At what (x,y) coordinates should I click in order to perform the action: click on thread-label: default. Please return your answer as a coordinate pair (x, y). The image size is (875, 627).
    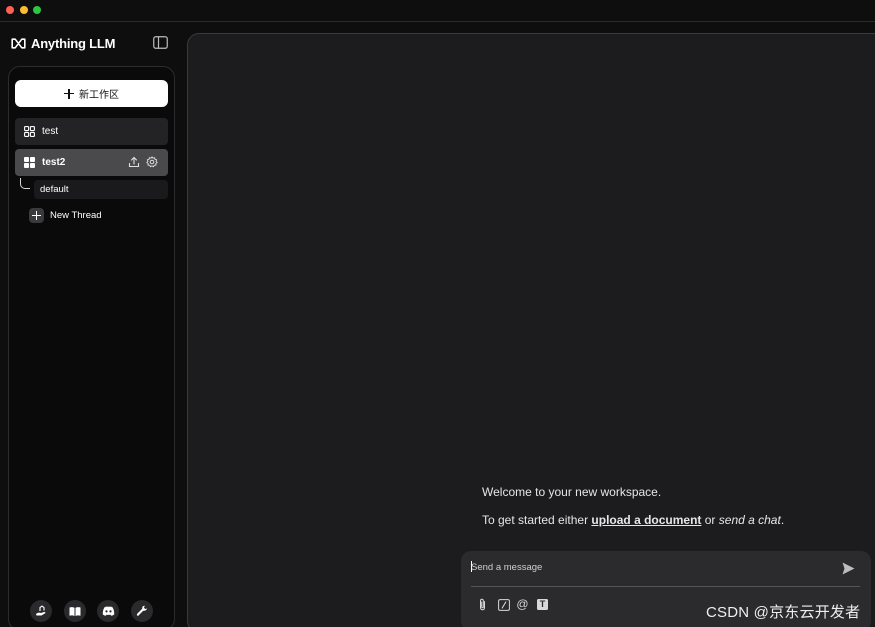
    Looking at the image, I should click on (54, 189).